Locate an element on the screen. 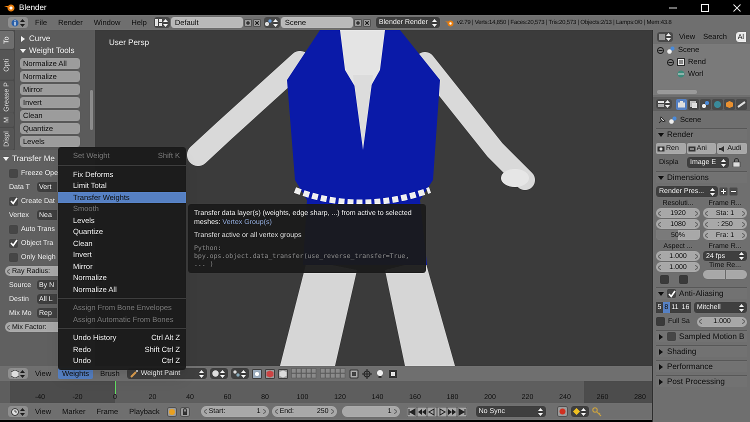 This screenshot has height=422, width=750. panel-title: Curve is located at coordinates (39, 39).